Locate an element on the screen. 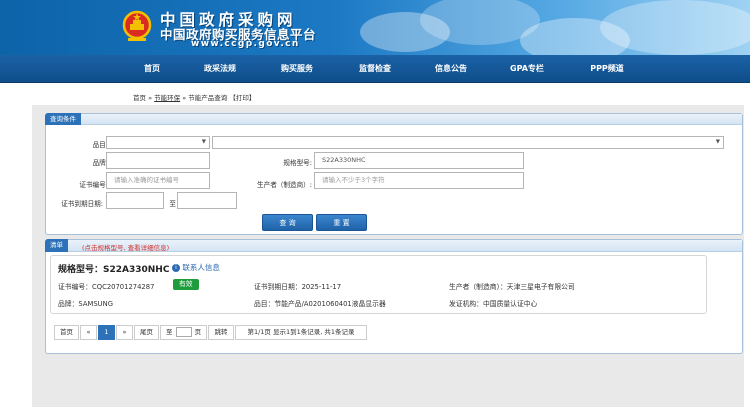 The width and height of the screenshot is (750, 407). pager-info: 第1/1页 显示1到1条记录, 共1条记录 is located at coordinates (301, 332).